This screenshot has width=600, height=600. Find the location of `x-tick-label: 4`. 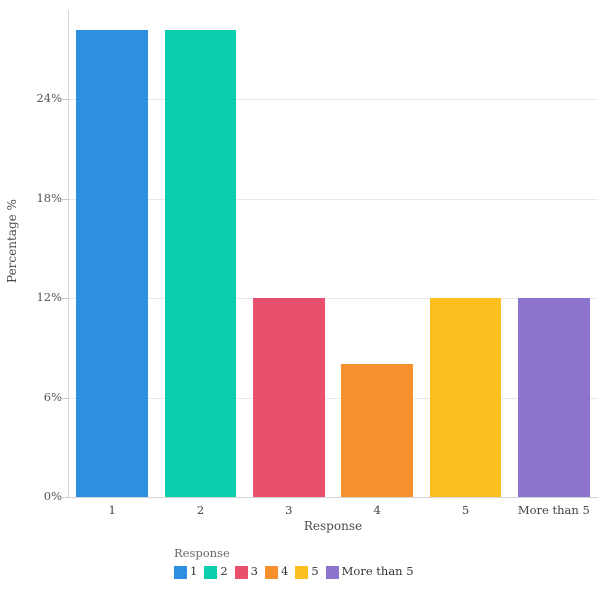

x-tick-label: 4 is located at coordinates (377, 510).